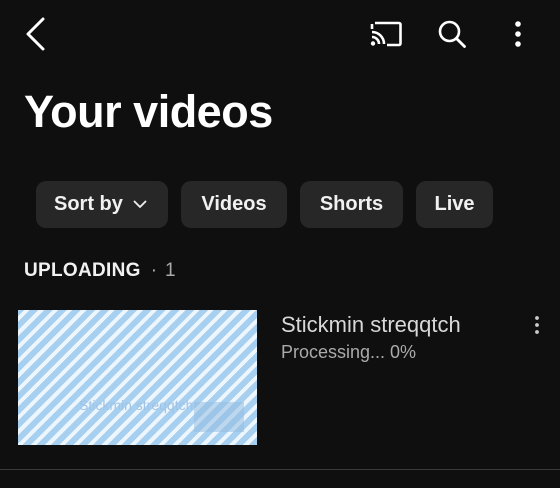  Describe the element at coordinates (82, 270) in the screenshot. I see `section-title: UPLOADING` at that location.